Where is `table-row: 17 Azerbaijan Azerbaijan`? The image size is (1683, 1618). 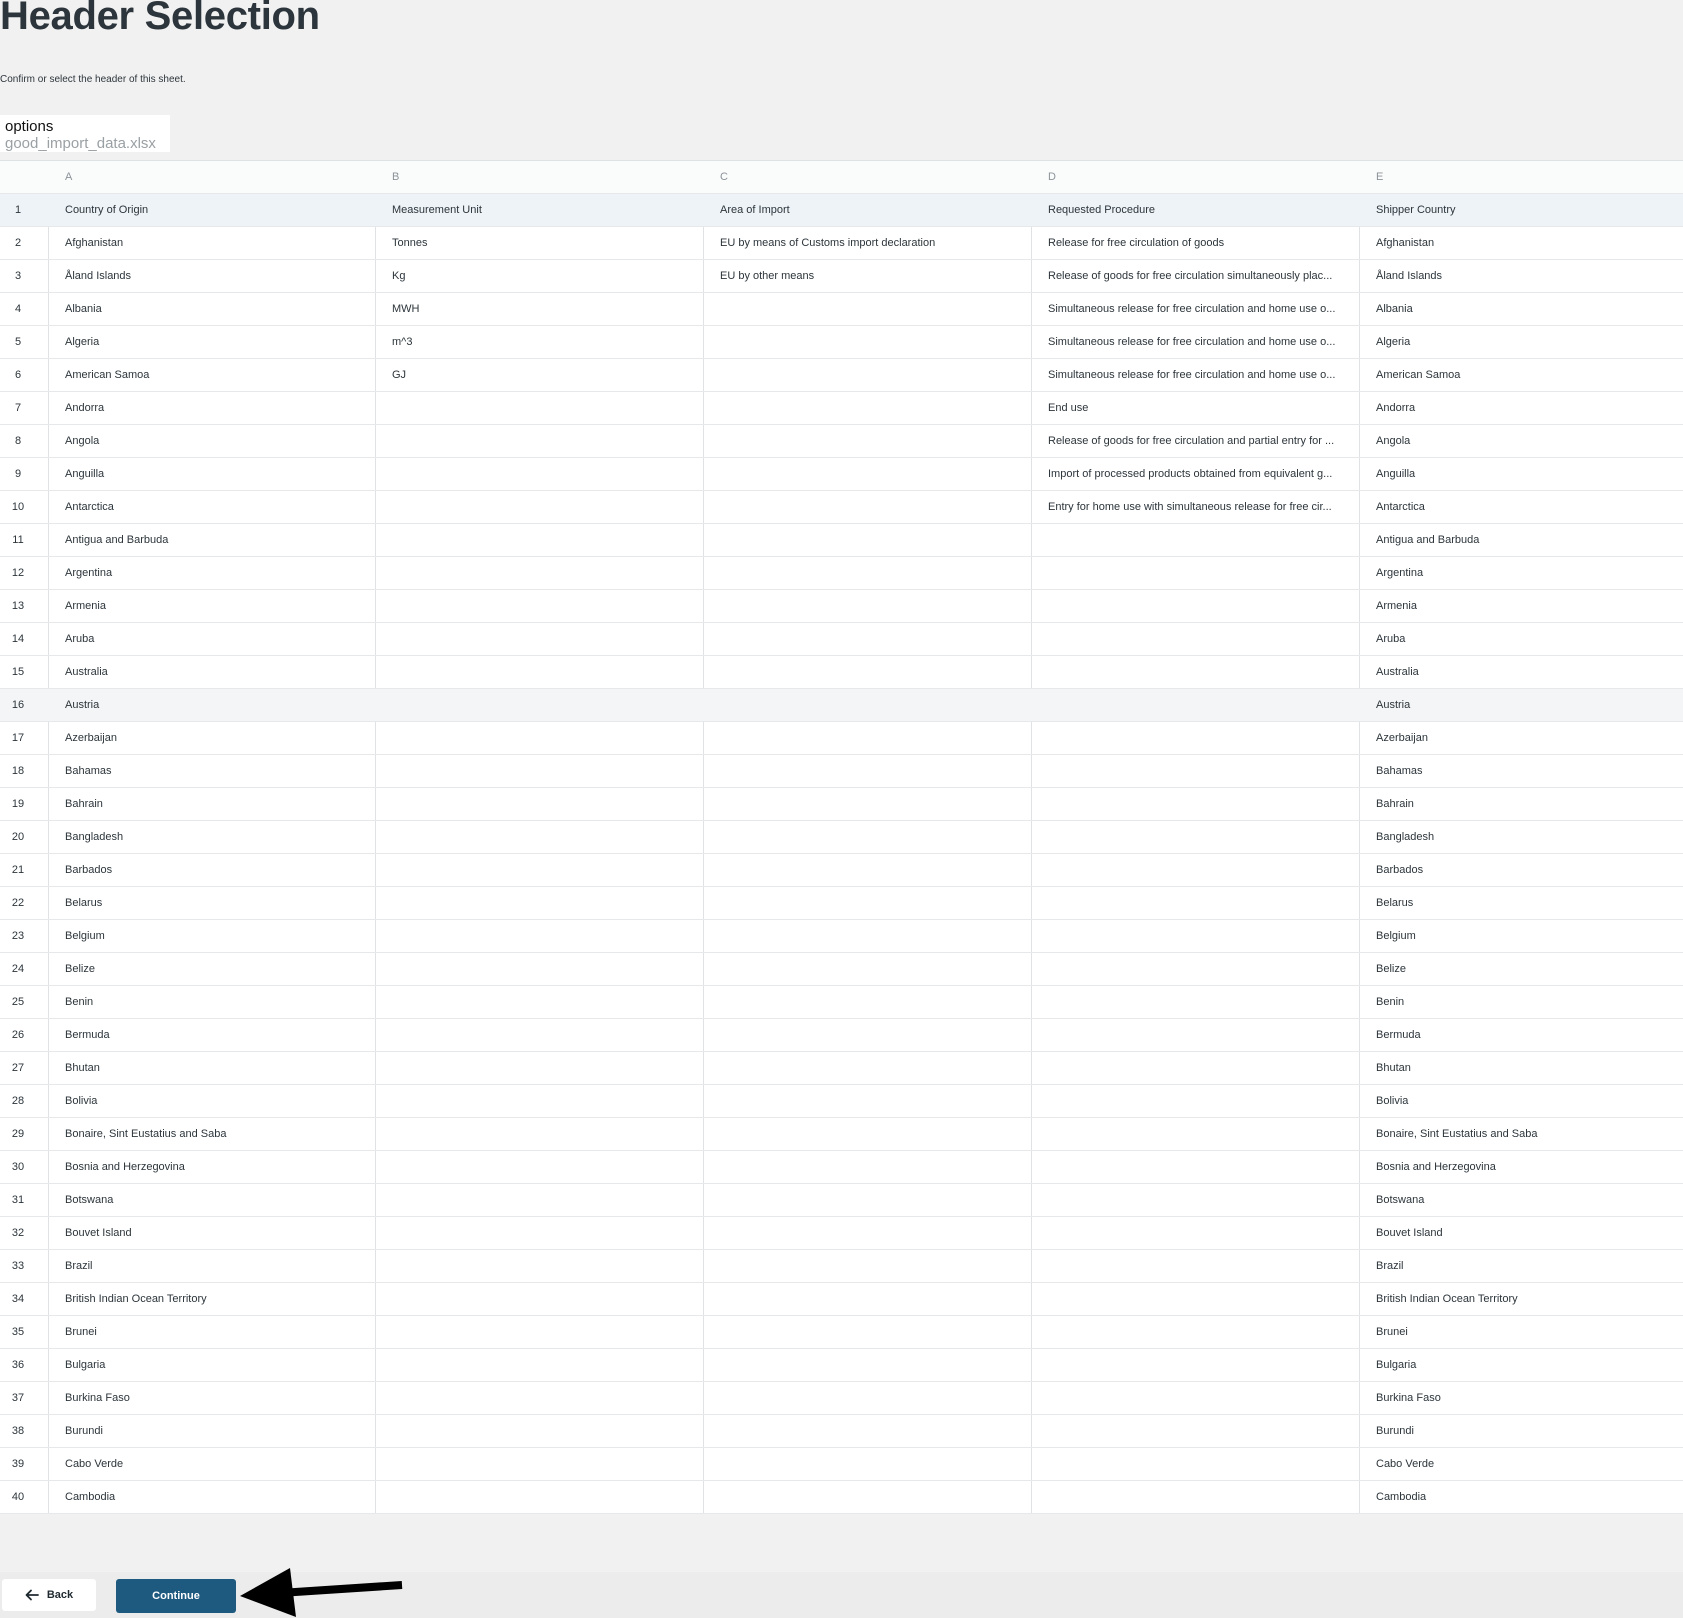
table-row: 17 Azerbaijan Azerbaijan is located at coordinates (841, 738).